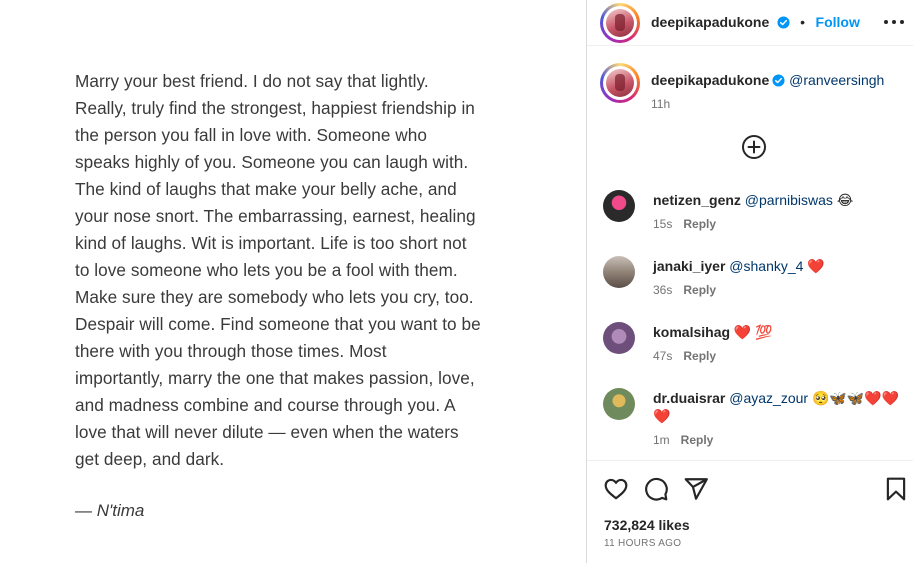 This screenshot has height=563, width=913. I want to click on plus-circle-icon, so click(754, 147).